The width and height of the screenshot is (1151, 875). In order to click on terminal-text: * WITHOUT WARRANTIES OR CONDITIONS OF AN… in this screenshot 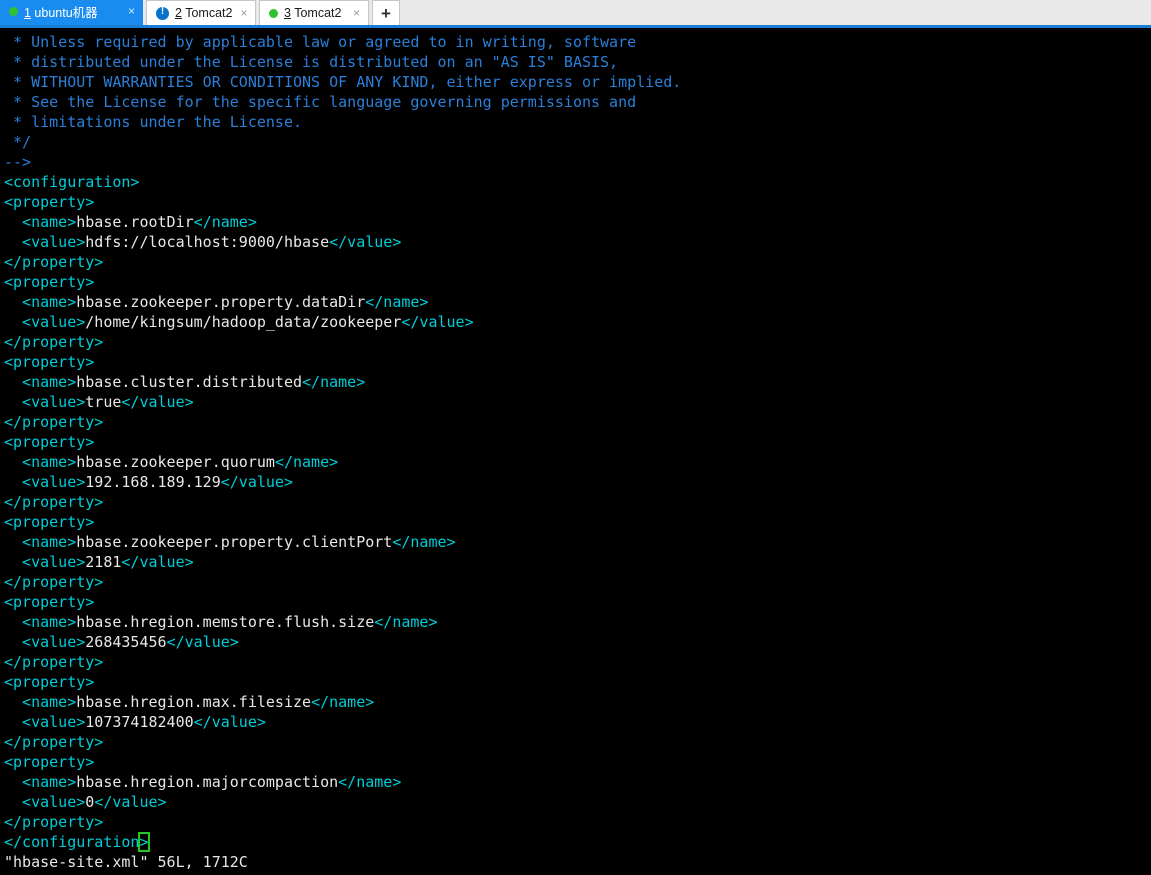, I will do `click(343, 82)`.